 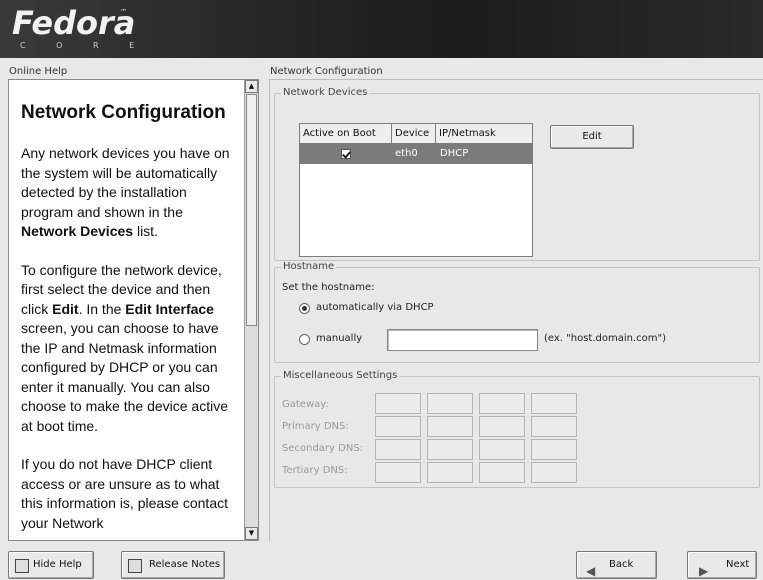 What do you see at coordinates (38, 71) in the screenshot?
I see `online-help-caption: Online Help` at bounding box center [38, 71].